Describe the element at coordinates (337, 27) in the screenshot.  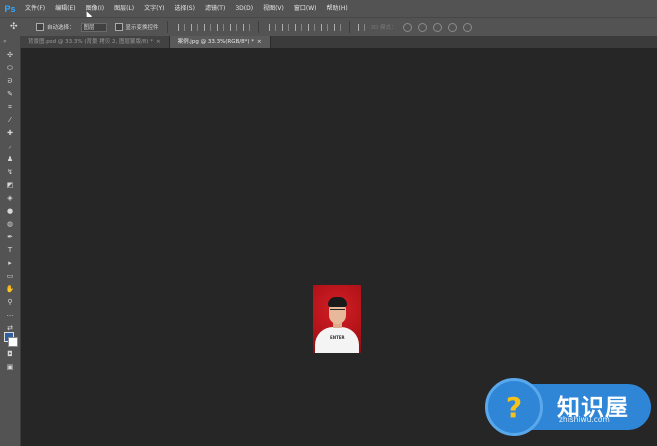
I see `distribute-right-icon` at that location.